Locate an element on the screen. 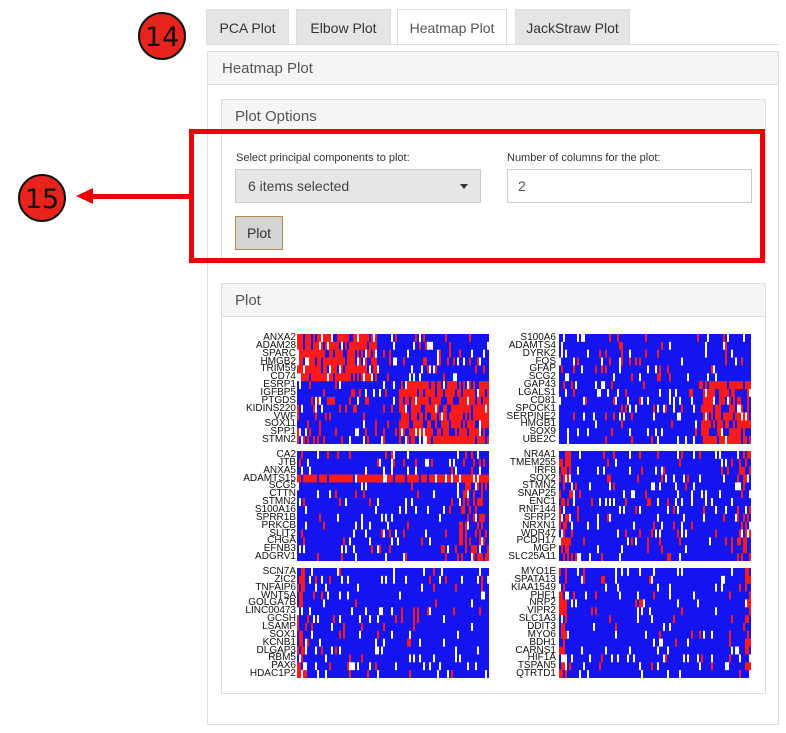 The height and width of the screenshot is (733, 786). tab-heatmap-plot: Heatmap Plot is located at coordinates (452, 27).